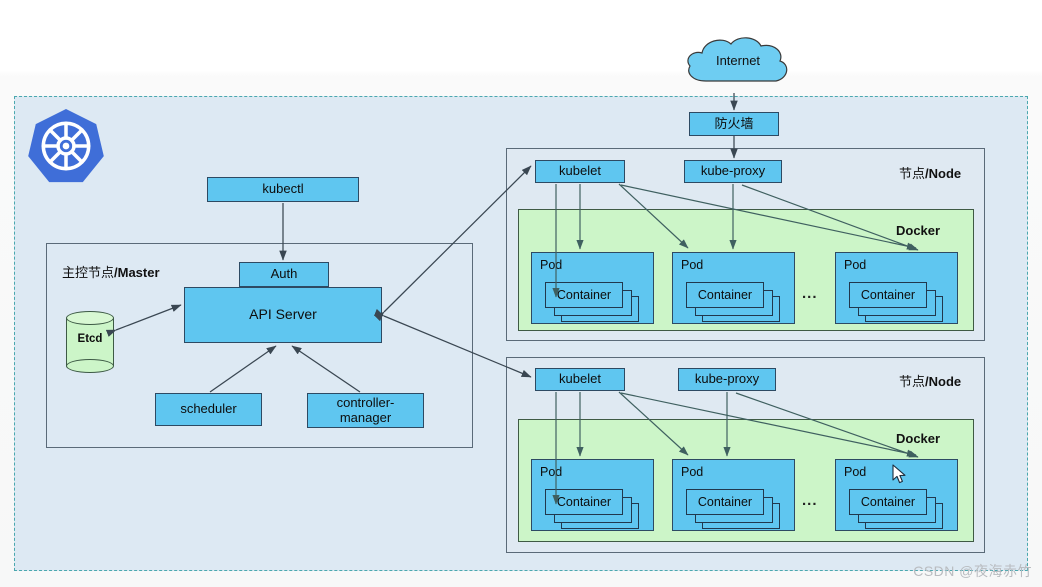 The image size is (1042, 587). What do you see at coordinates (90, 318) in the screenshot?
I see `etcd-top` at bounding box center [90, 318].